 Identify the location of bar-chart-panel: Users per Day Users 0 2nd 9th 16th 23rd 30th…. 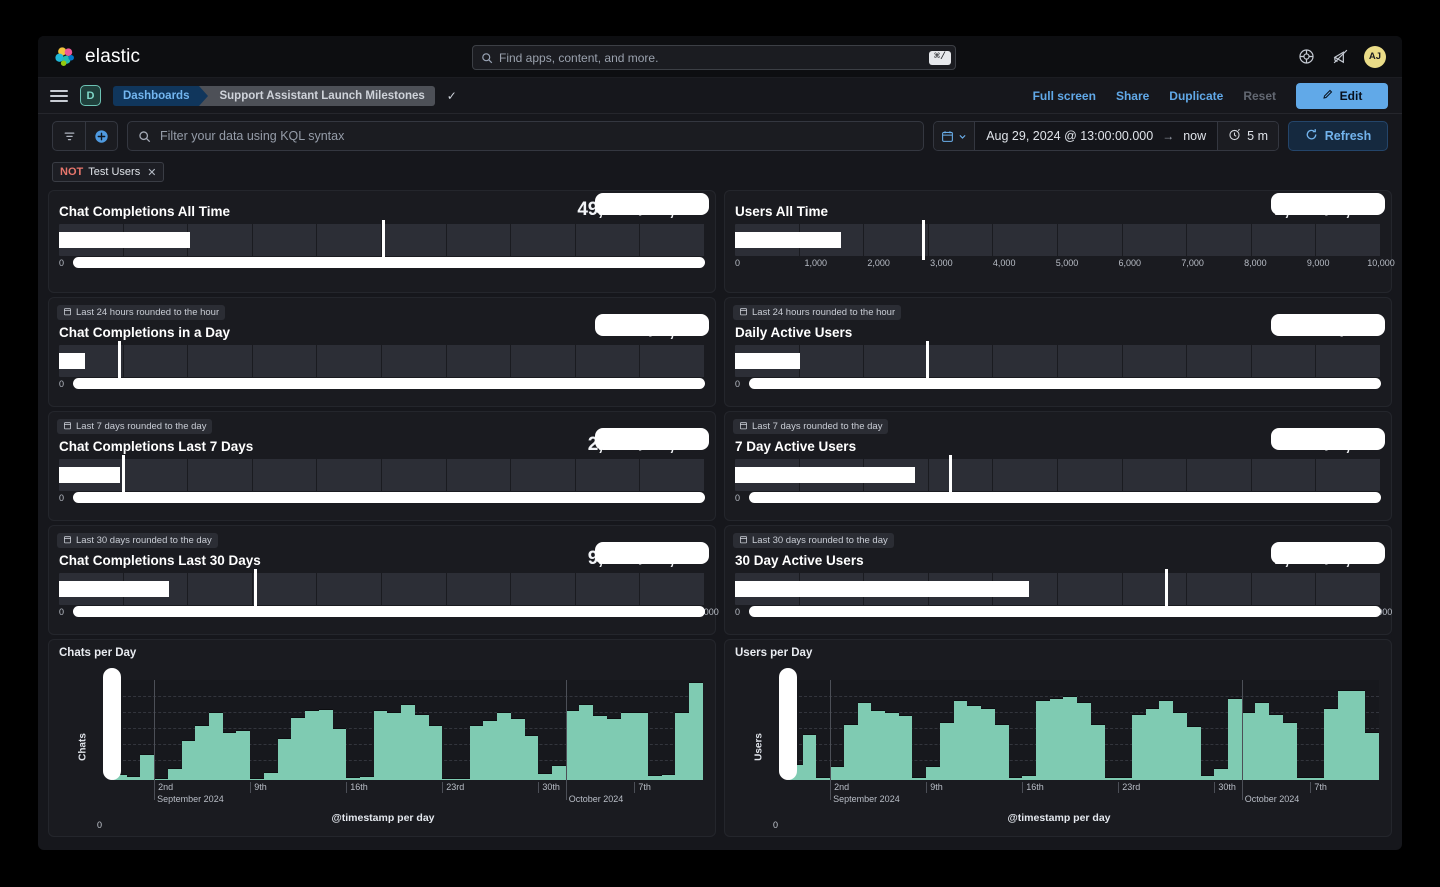
(1058, 738).